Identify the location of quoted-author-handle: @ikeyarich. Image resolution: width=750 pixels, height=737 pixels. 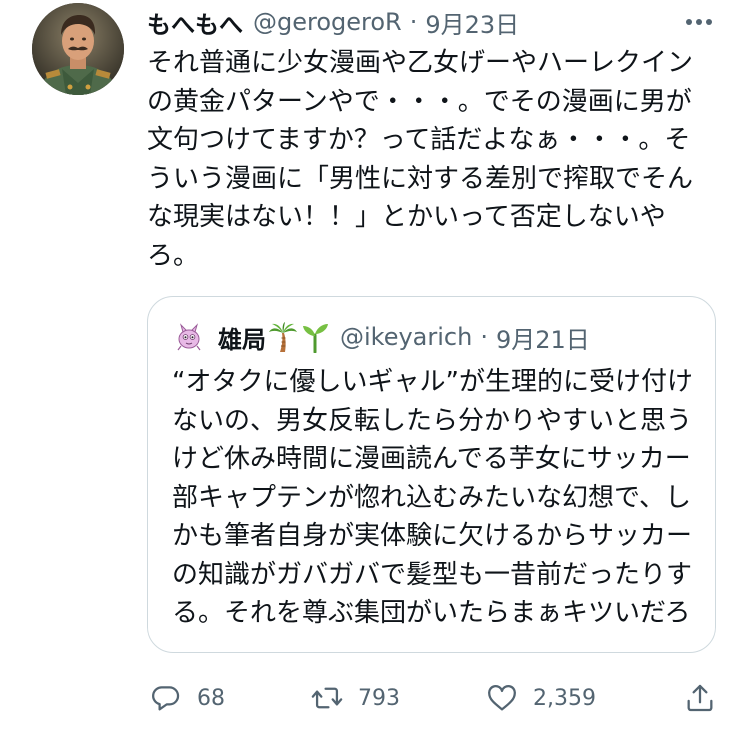
(406, 337).